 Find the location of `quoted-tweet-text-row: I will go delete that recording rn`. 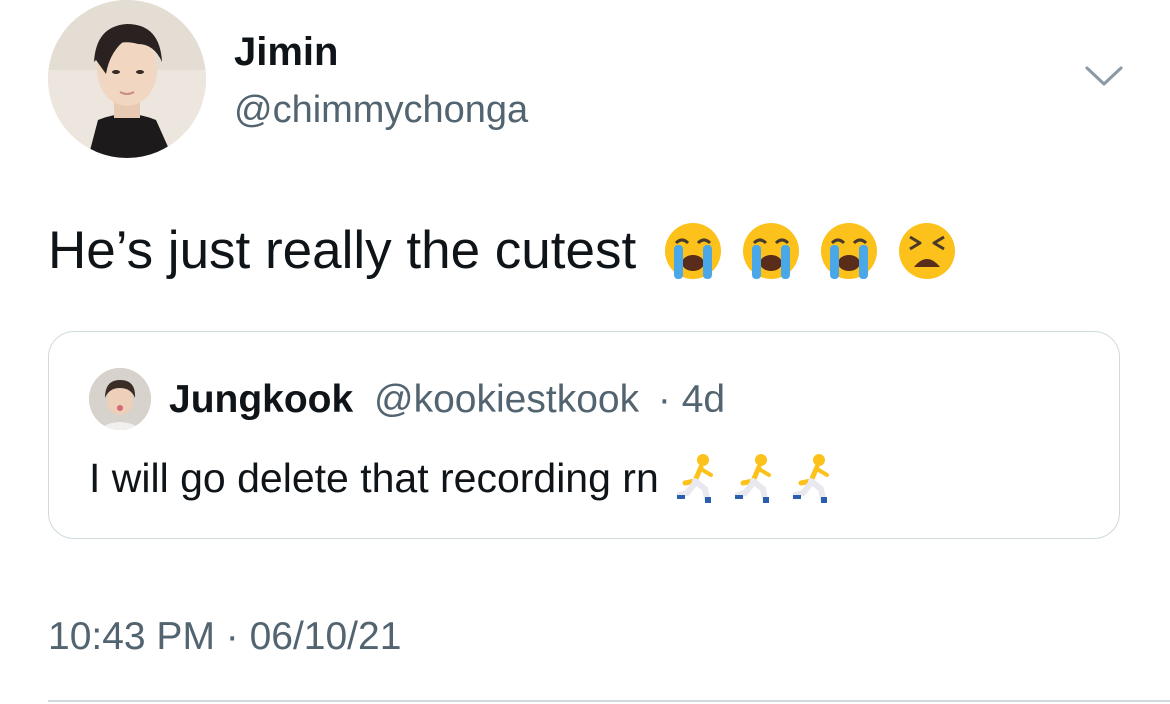

quoted-tweet-text-row: I will go delete that recording rn is located at coordinates (463, 478).